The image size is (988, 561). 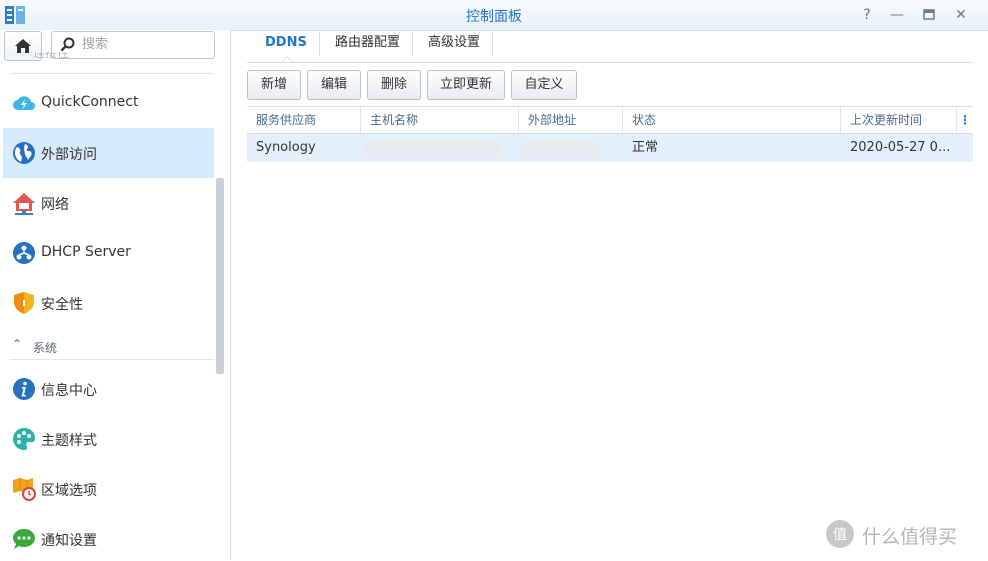 What do you see at coordinates (432, 149) in the screenshot?
I see `redacted-hostname` at bounding box center [432, 149].